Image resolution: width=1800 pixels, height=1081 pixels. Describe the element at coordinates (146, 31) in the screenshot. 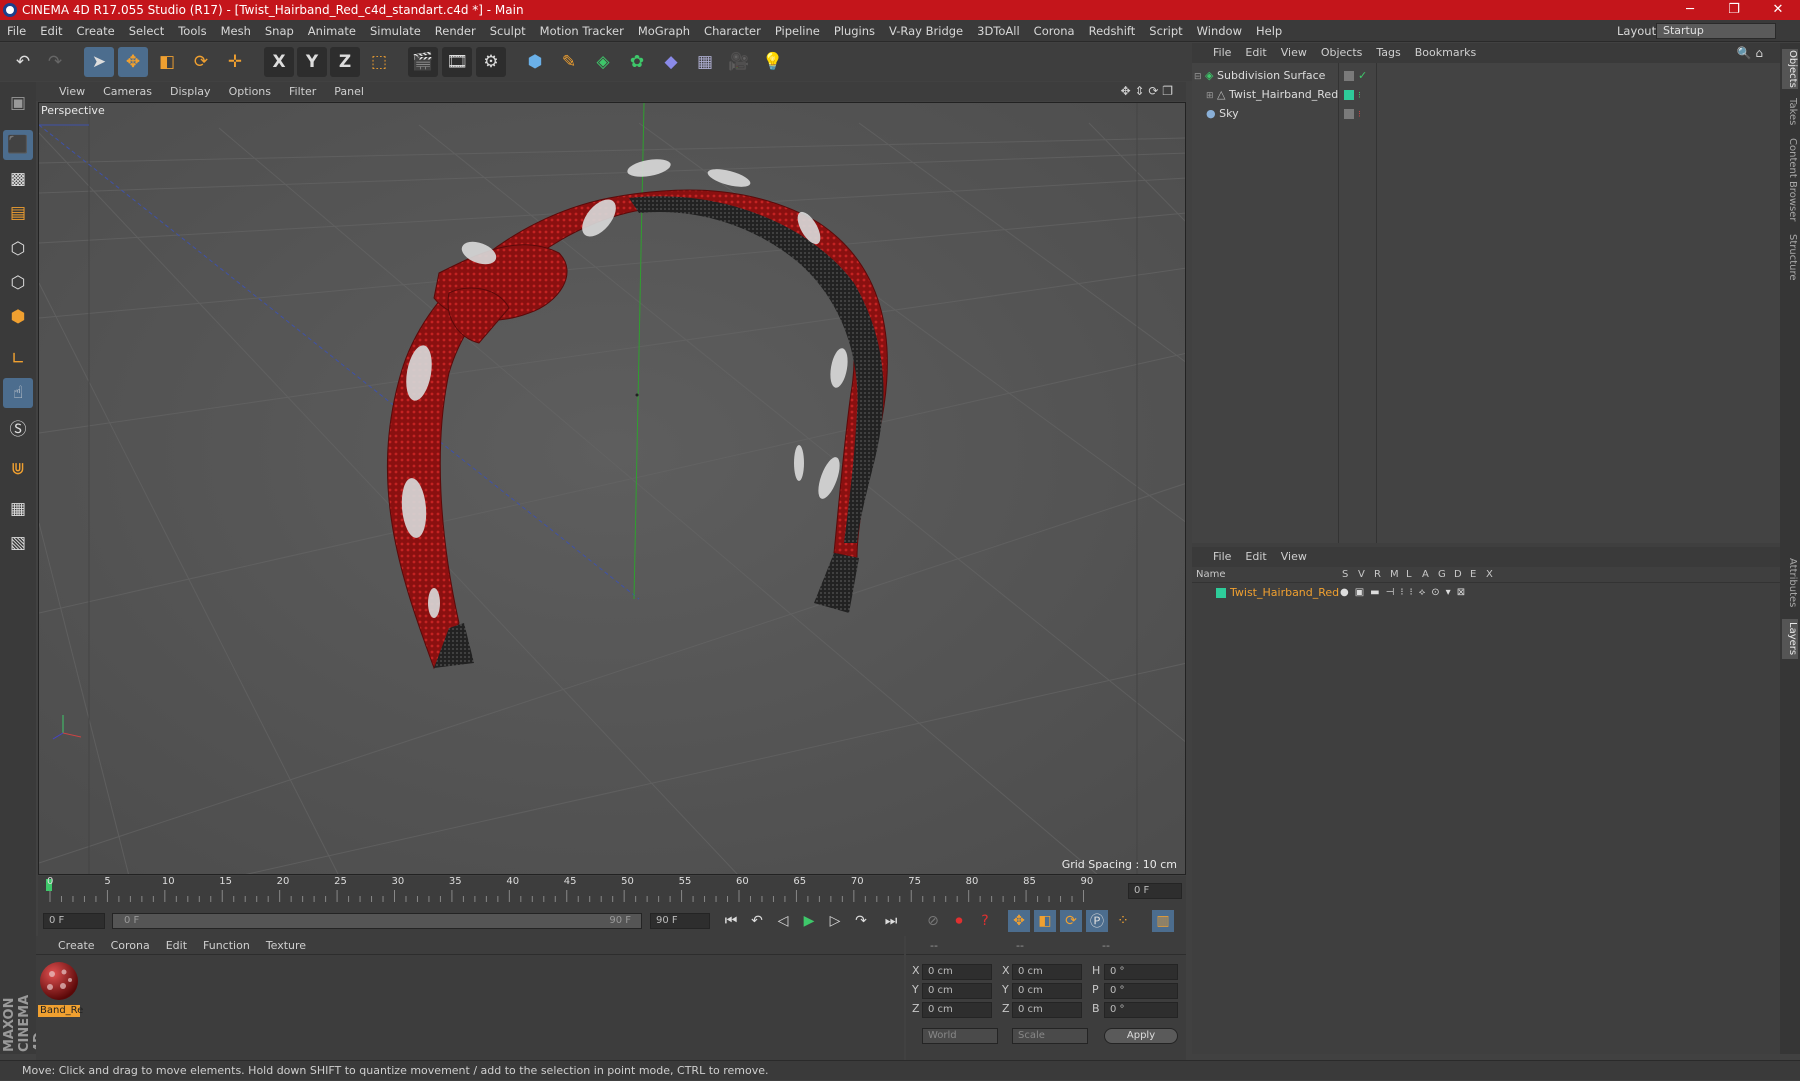

I see `menu-select: Select` at that location.